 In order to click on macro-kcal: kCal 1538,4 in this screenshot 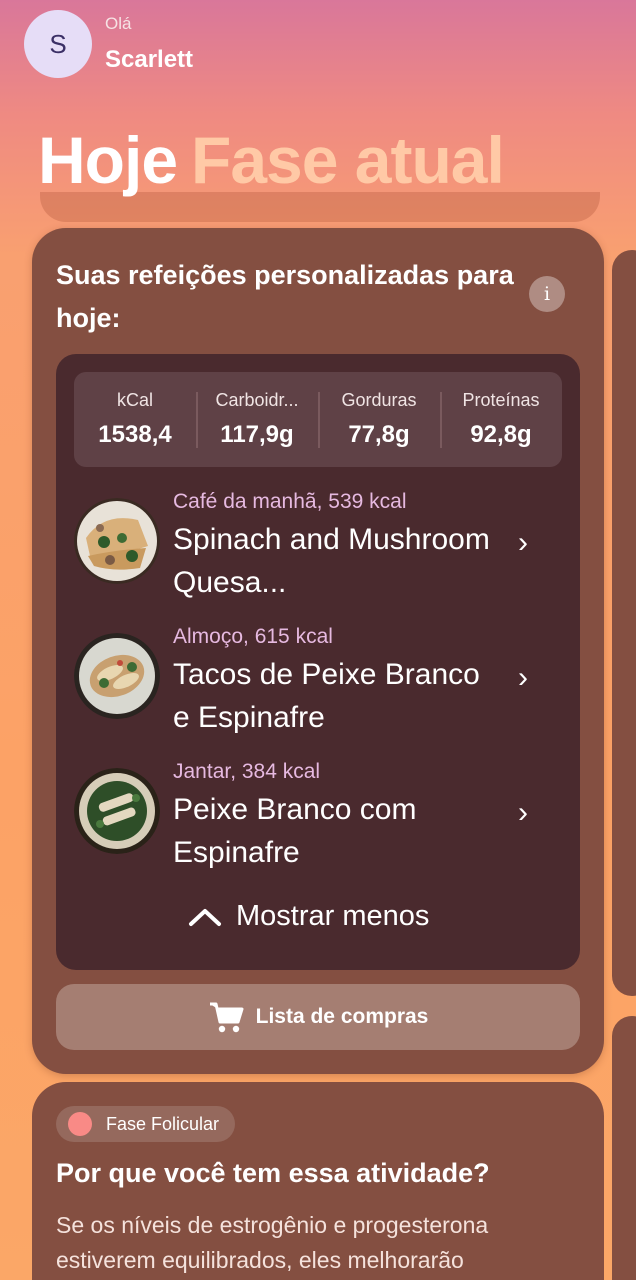, I will do `click(135, 419)`.